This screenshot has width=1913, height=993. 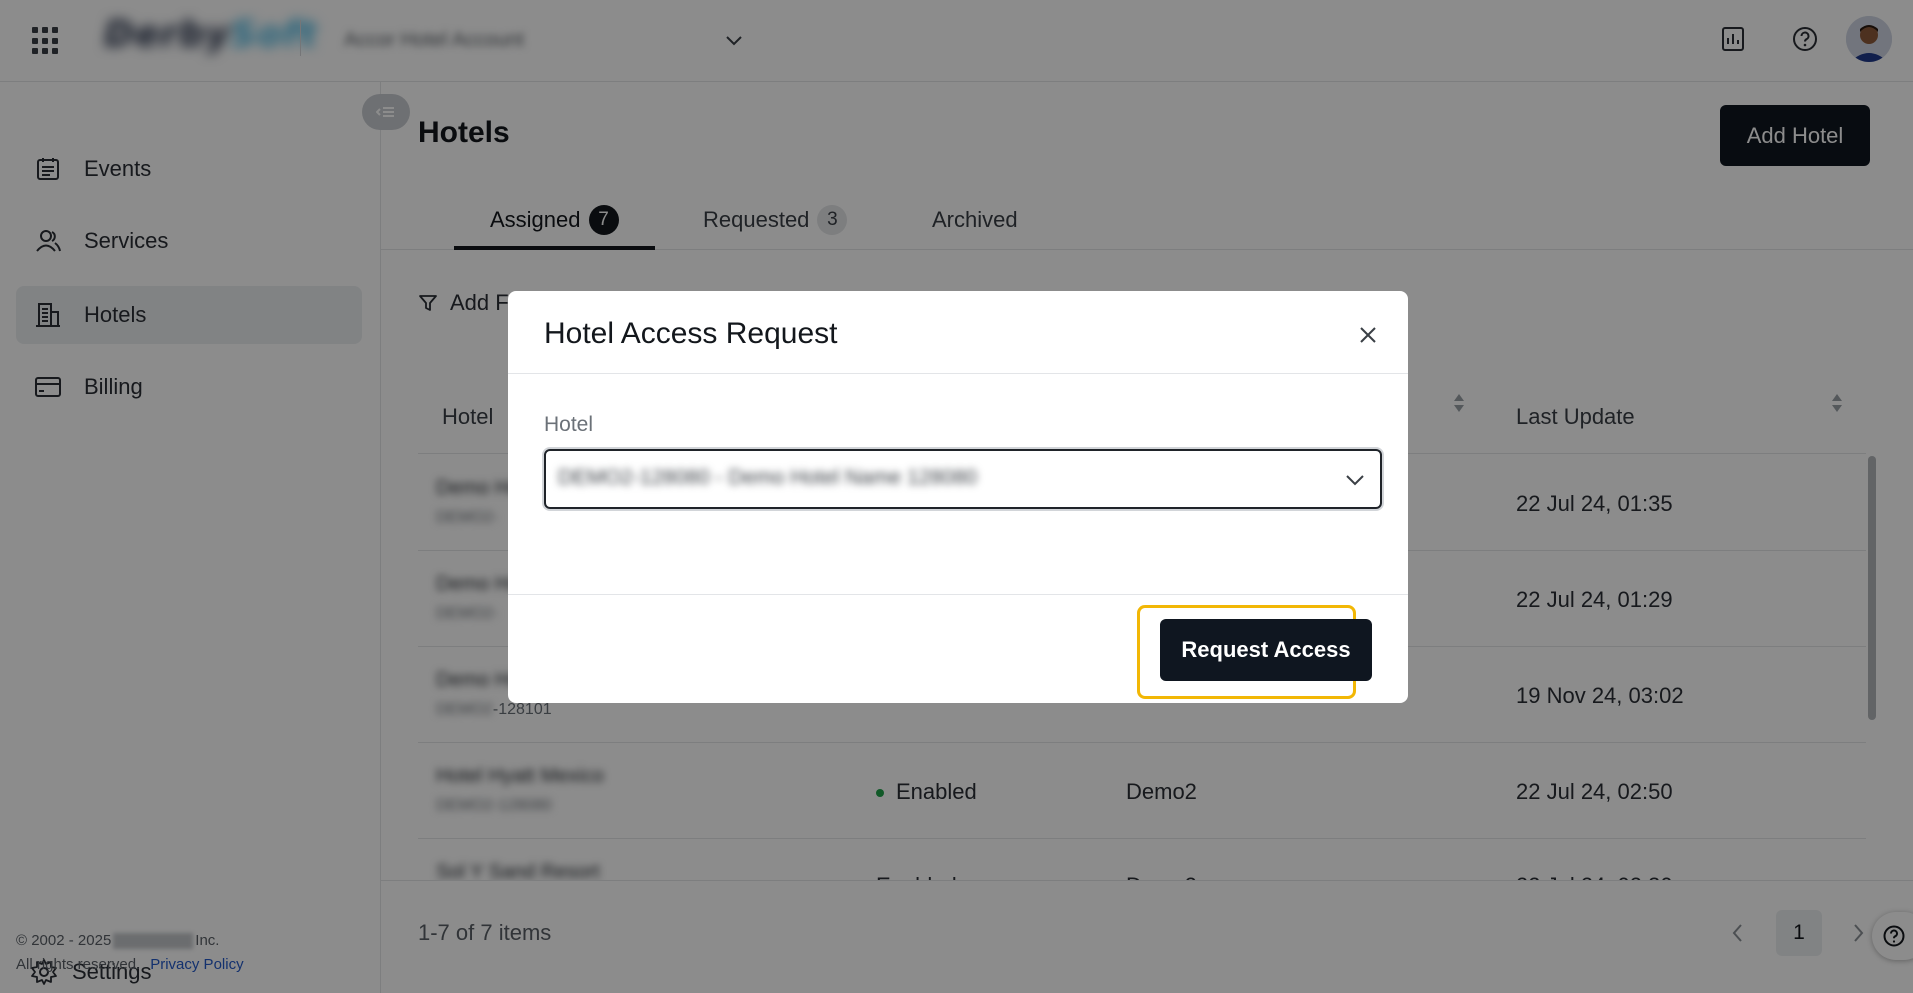 I want to click on selected-hotel-value: DEMO2-128080 - Demo Hotel Name 128080, so click(x=768, y=477).